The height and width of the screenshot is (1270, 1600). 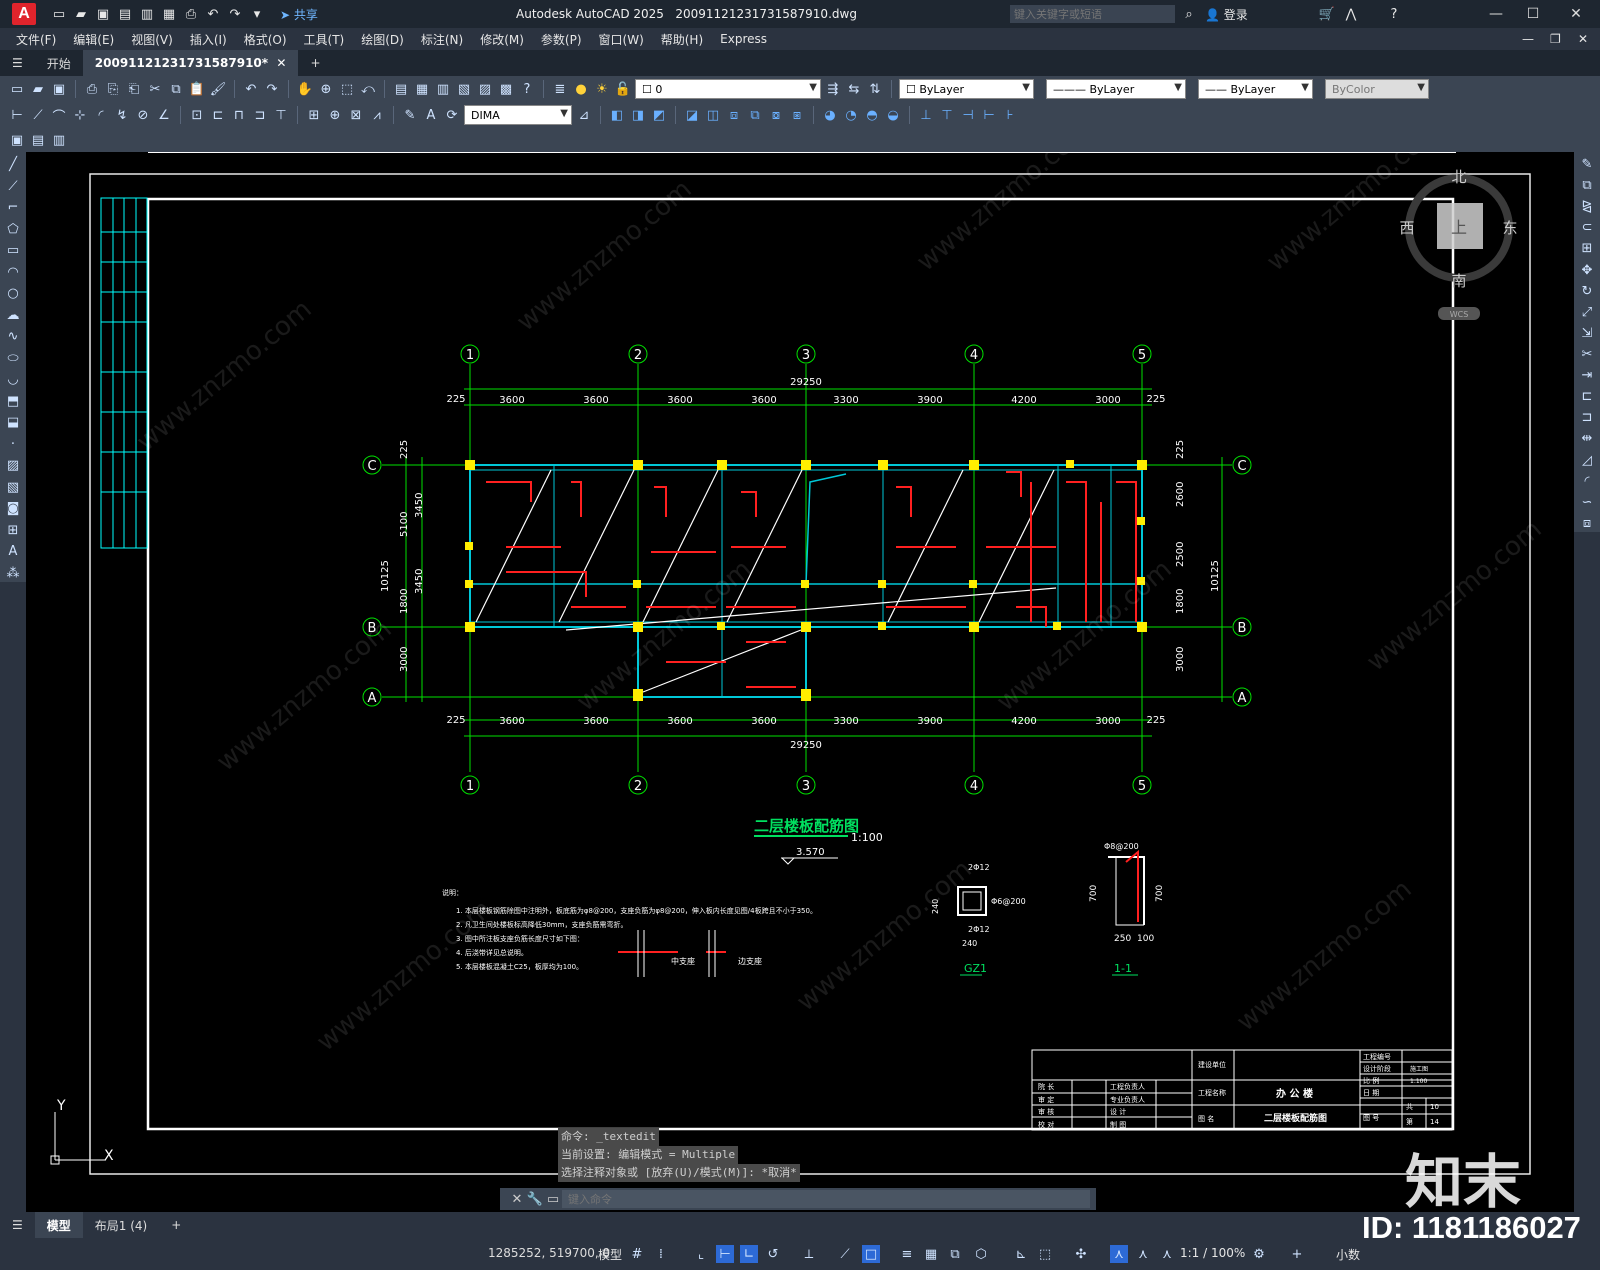 I want to click on layer-states-icon: ⇅, so click(x=875, y=89).